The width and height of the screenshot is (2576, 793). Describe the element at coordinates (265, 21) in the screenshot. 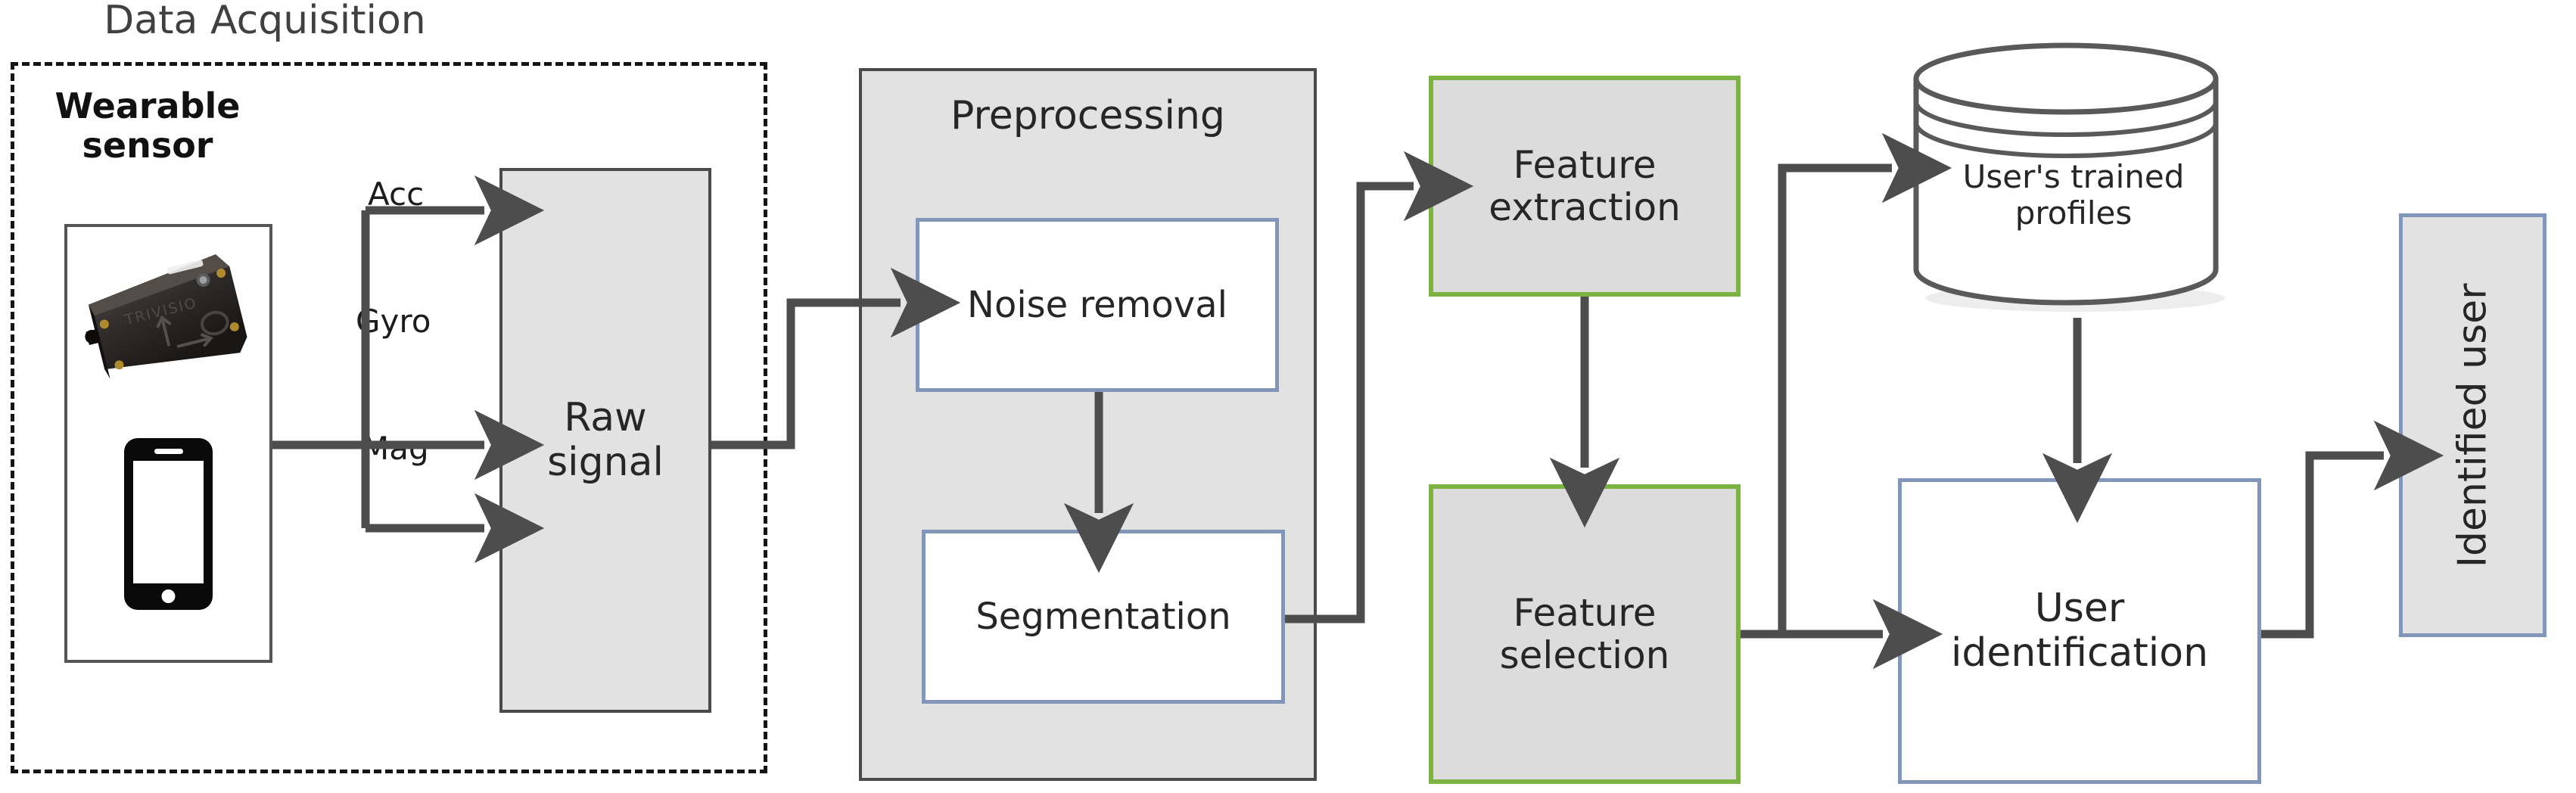

I see `data-acquisition-title: Data Acquisition` at that location.